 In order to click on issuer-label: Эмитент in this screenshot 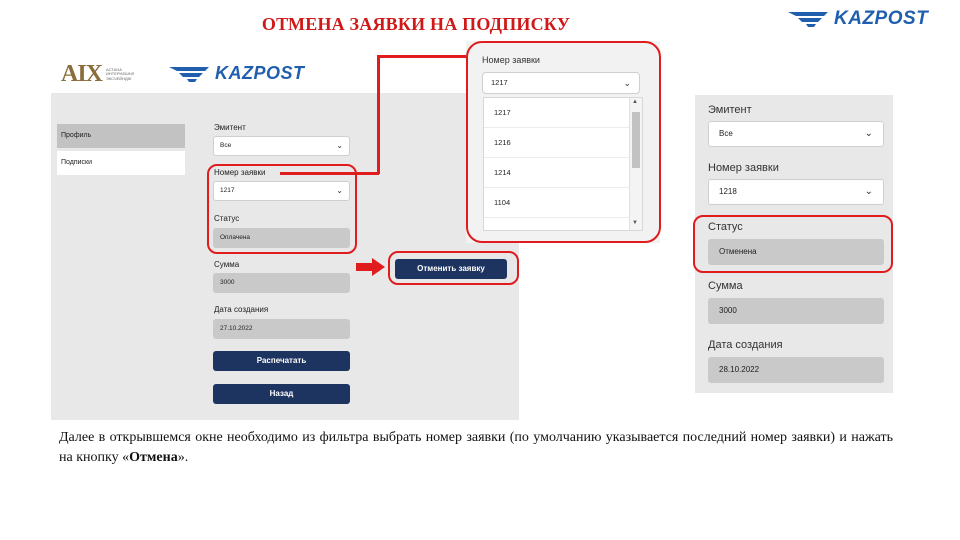, I will do `click(230, 127)`.